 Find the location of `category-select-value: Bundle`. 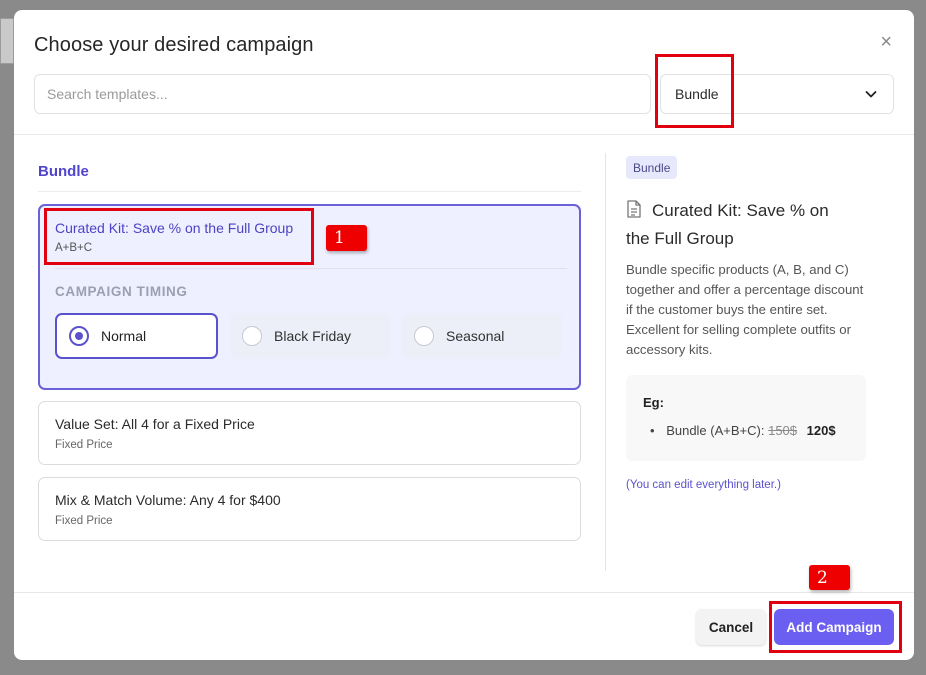

category-select-value: Bundle is located at coordinates (697, 94).